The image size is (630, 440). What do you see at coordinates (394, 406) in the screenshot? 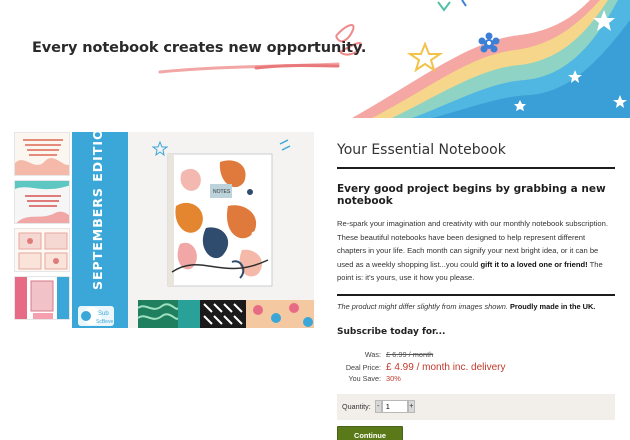
I see `quantity-input` at bounding box center [394, 406].